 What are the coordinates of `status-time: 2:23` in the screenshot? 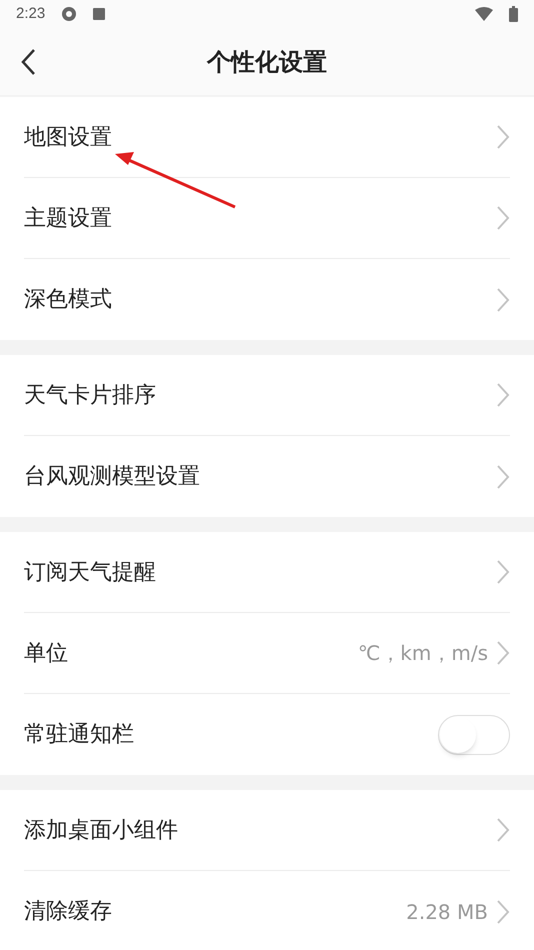 It's located at (31, 14).